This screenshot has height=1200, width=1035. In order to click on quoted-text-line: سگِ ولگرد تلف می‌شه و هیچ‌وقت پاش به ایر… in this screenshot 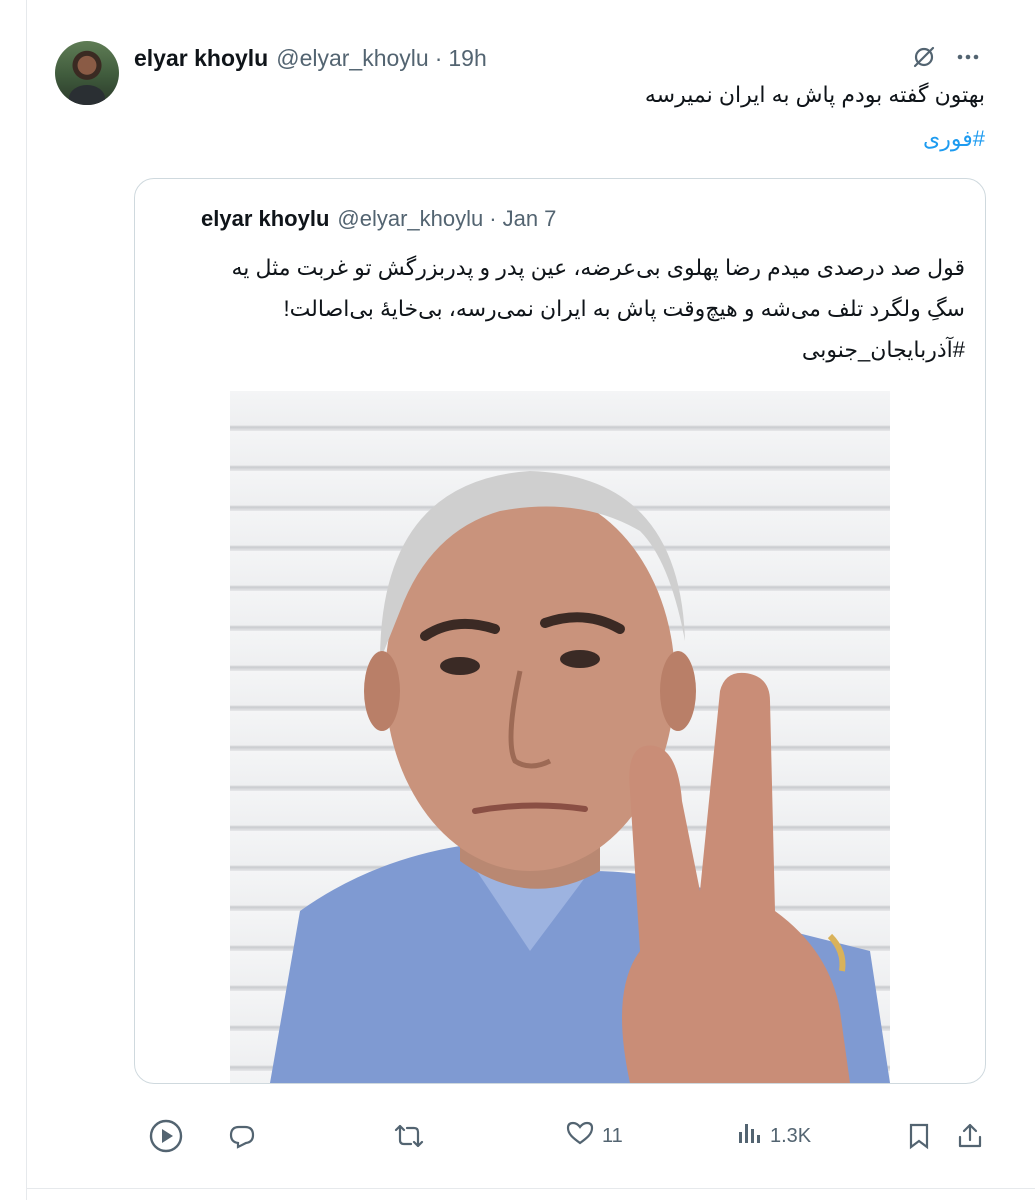, I will do `click(624, 308)`.